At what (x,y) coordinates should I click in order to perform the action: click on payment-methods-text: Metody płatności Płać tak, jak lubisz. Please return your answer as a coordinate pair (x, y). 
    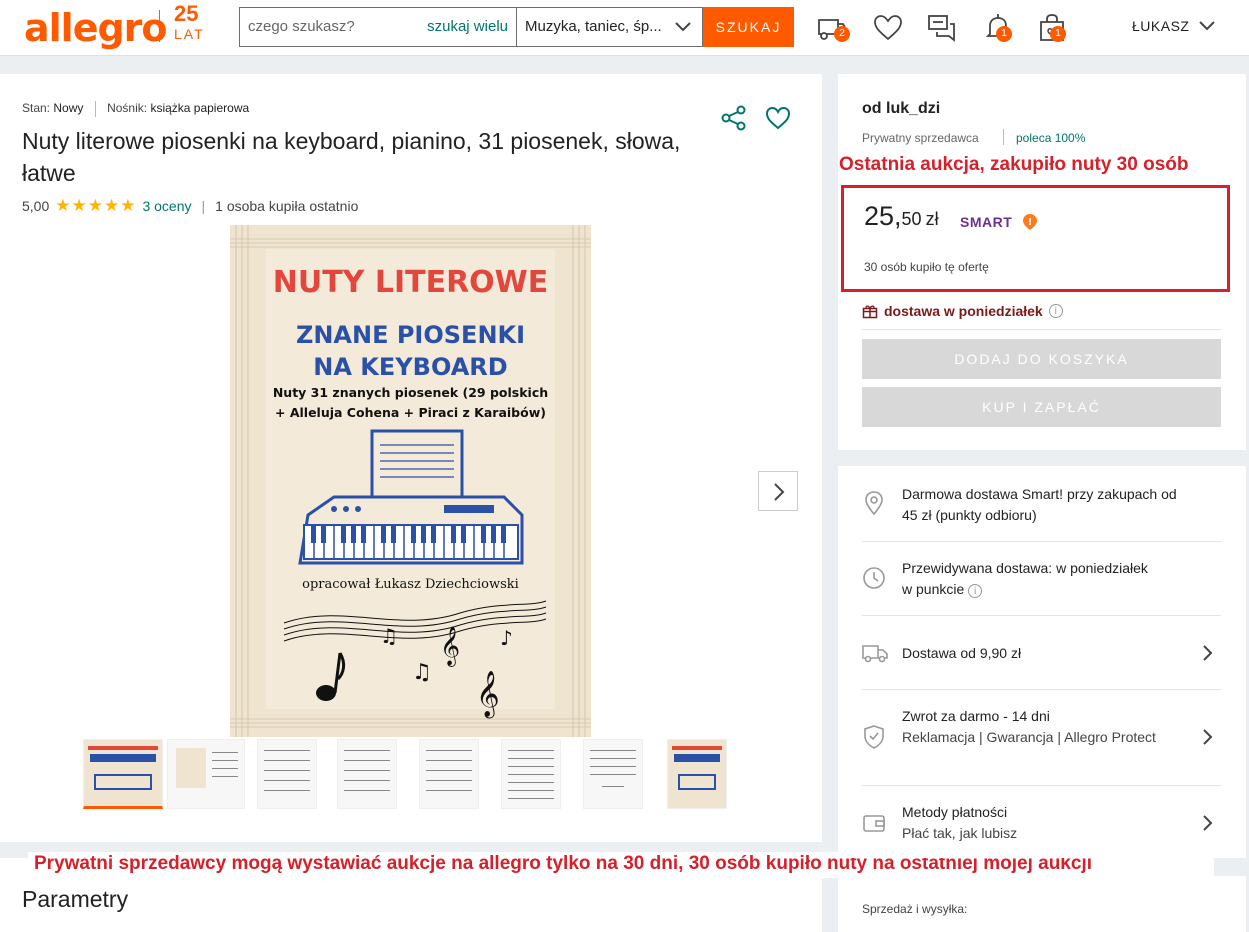
    Looking at the image, I should click on (1047, 823).